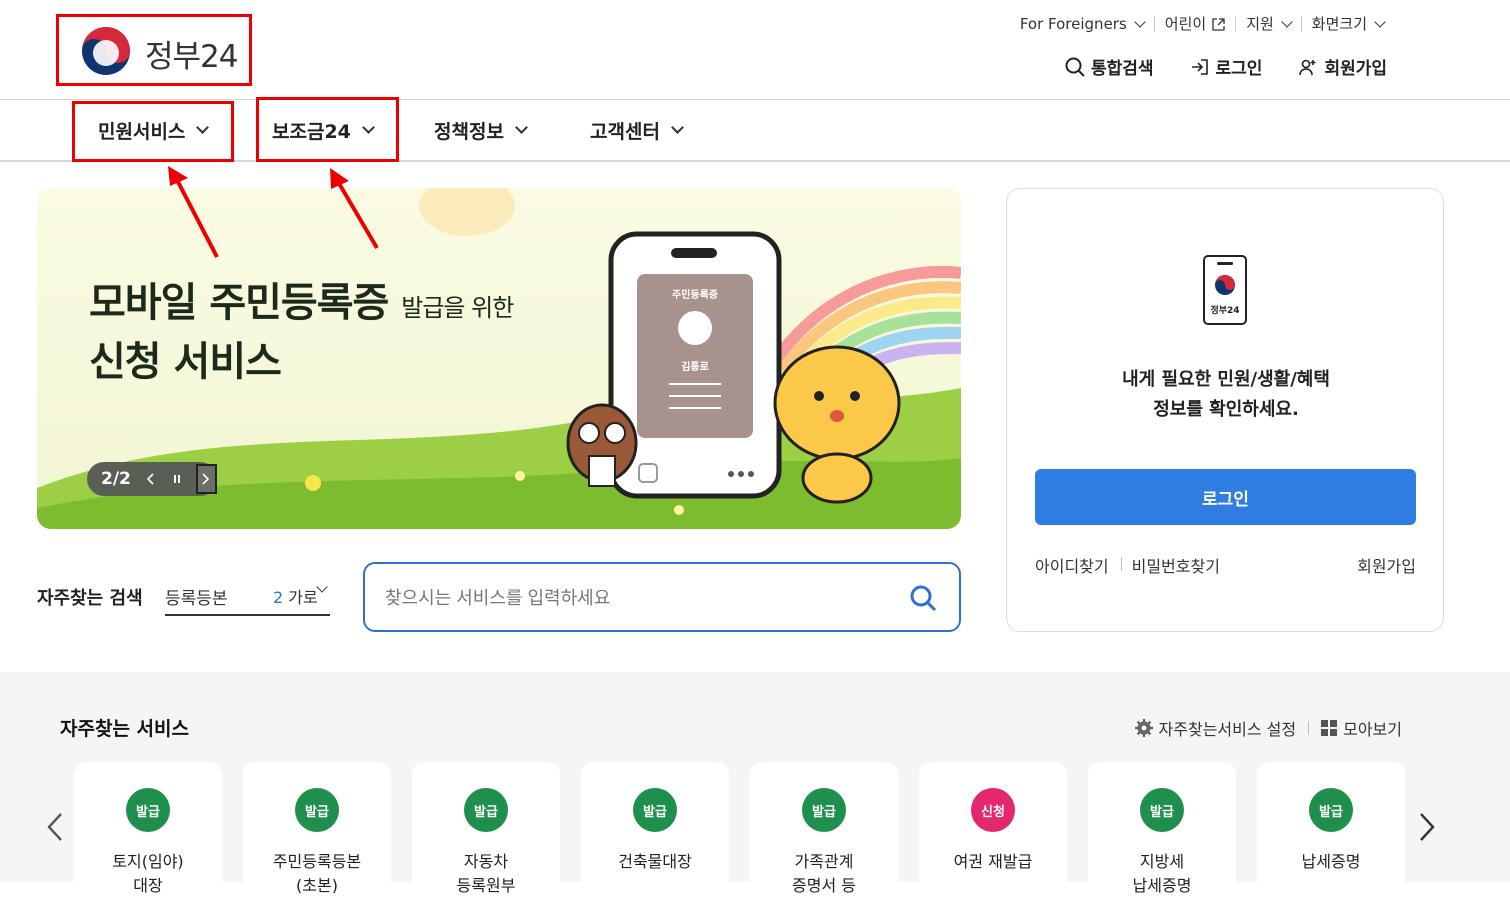  I want to click on pause-icon, so click(176, 479).